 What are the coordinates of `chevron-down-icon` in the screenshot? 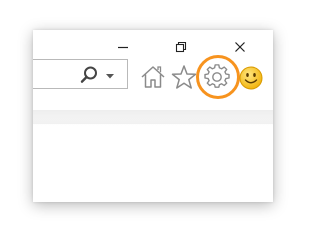 It's located at (110, 76).